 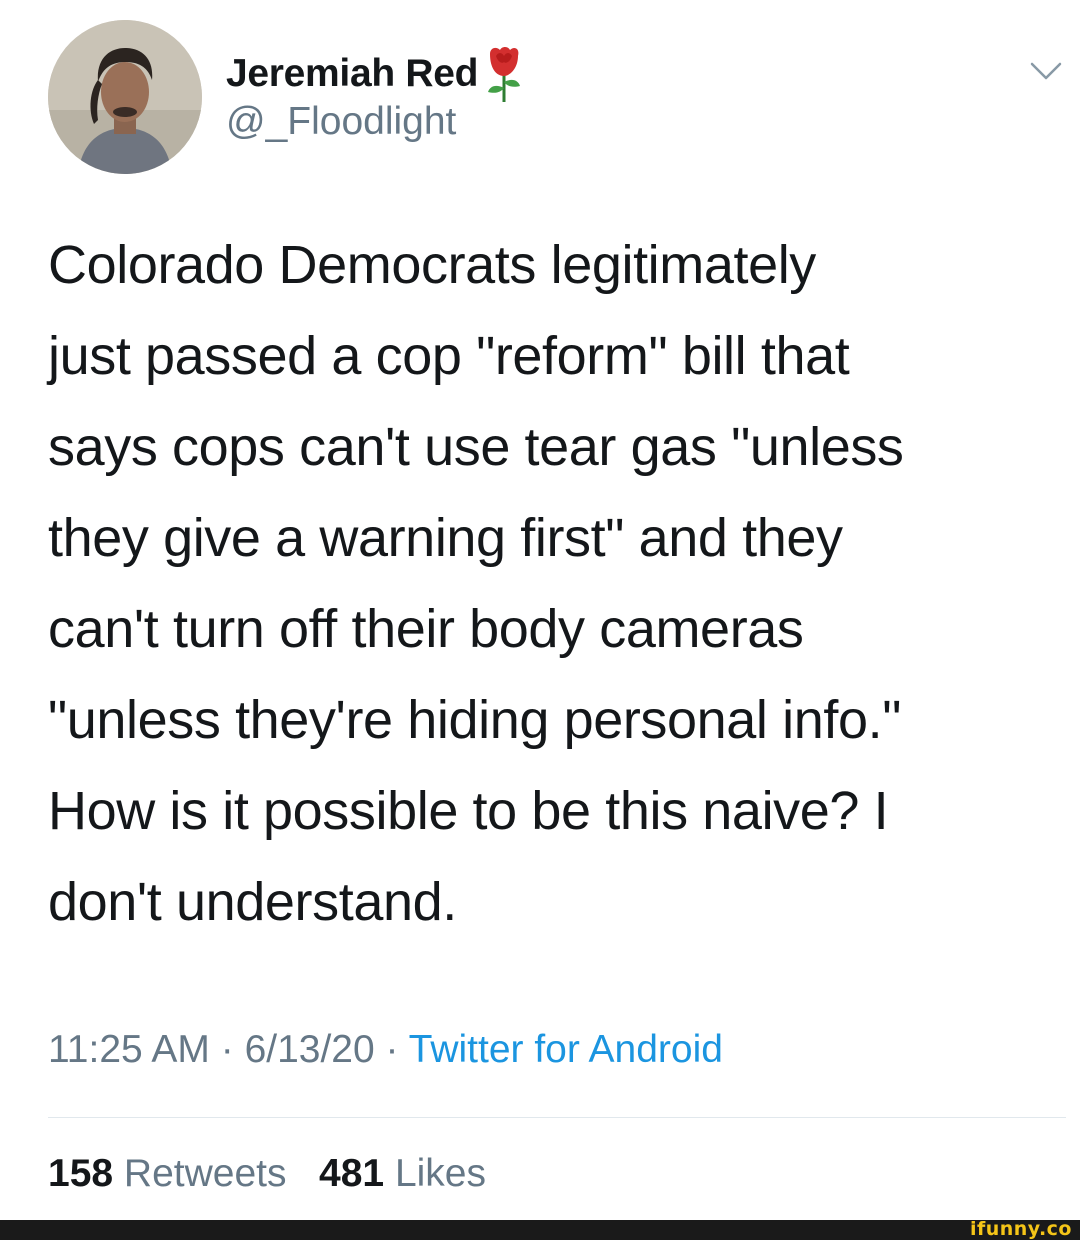 I want to click on author-name-row: Jeremiah Red, so click(x=376, y=74).